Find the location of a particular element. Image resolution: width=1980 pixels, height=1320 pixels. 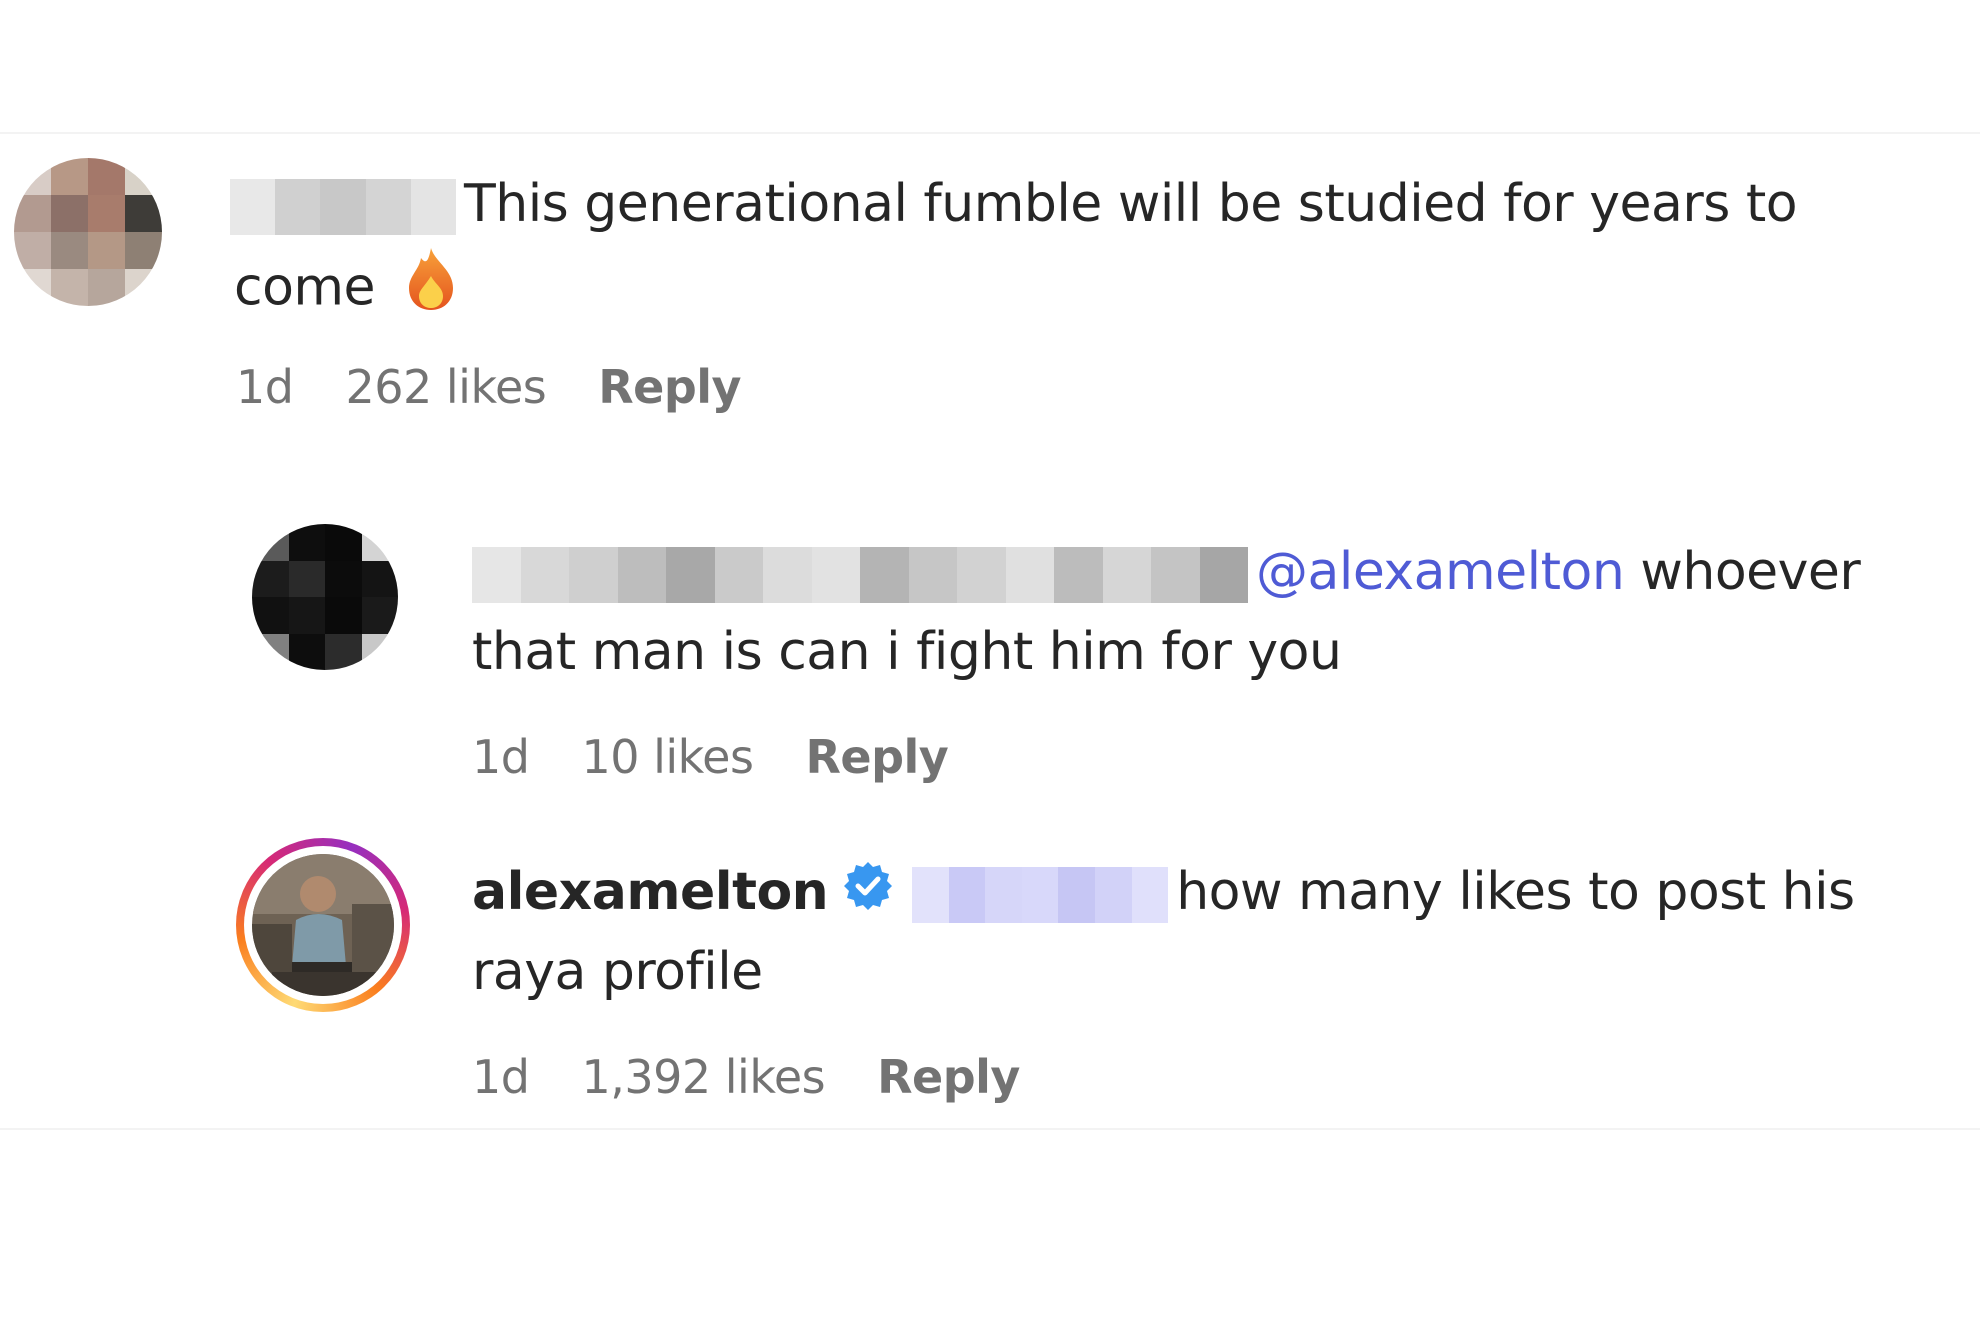

comment-meta: 1d 262 likes Reply is located at coordinates (489, 387).